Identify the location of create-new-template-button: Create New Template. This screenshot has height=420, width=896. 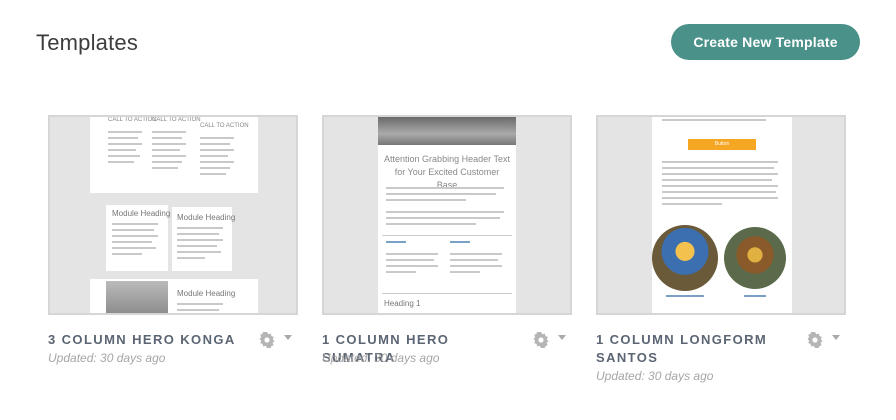
(765, 42).